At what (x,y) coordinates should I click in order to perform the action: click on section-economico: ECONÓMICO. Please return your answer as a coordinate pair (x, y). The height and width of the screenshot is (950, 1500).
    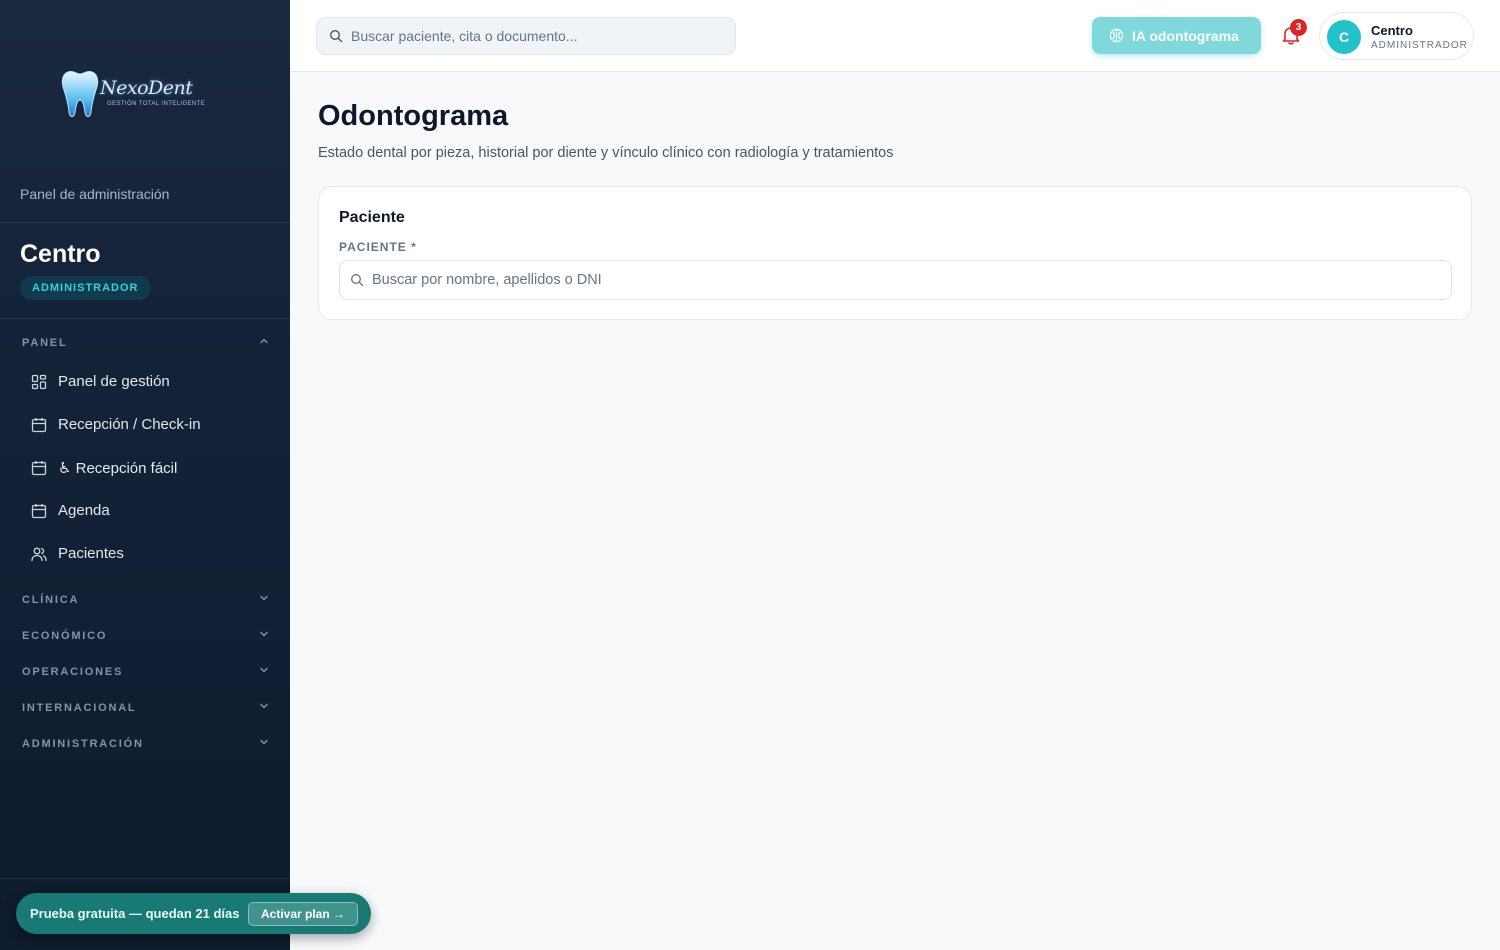
    Looking at the image, I should click on (146, 636).